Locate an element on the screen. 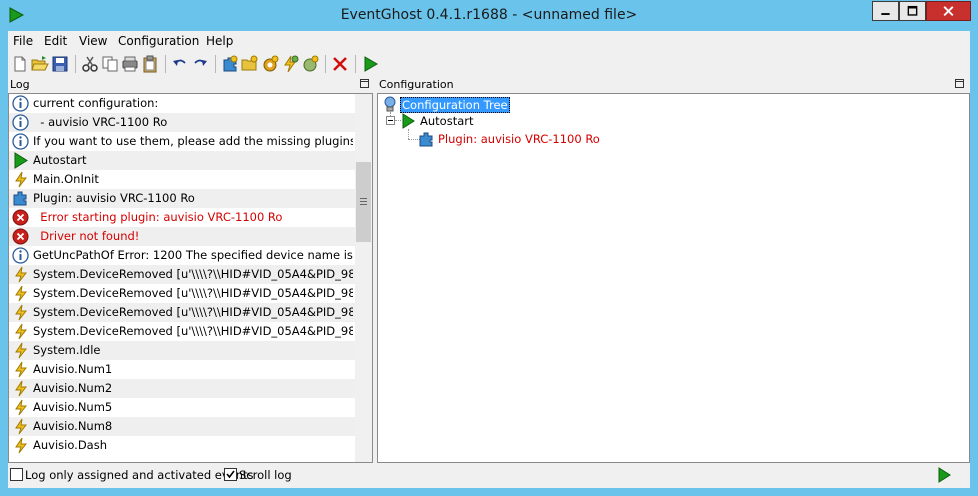 This screenshot has height=496, width=978. tree-root-label: Configuration Tree is located at coordinates (455, 105).